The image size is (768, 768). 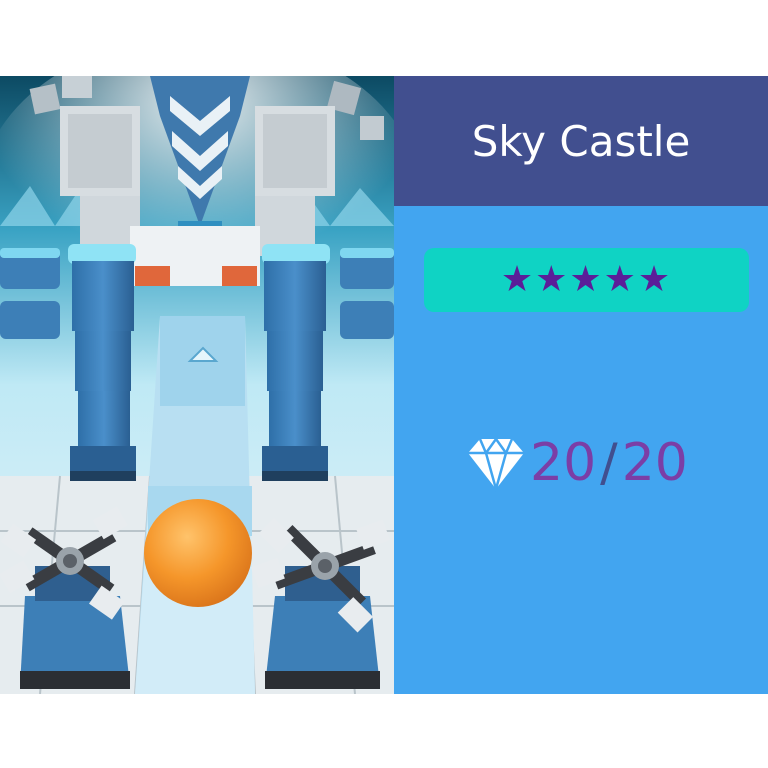 I want to click on diamond-icon, so click(x=496, y=464).